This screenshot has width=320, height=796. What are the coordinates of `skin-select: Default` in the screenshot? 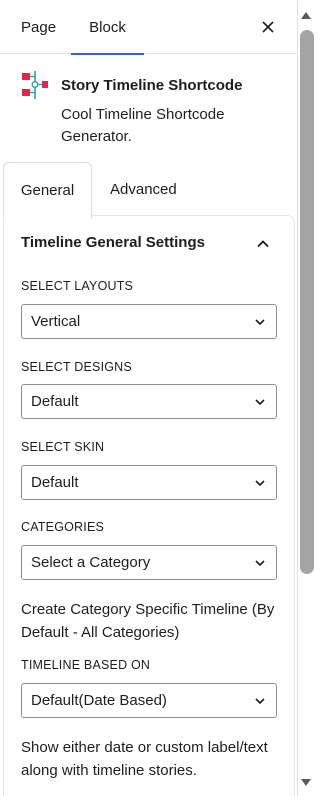 It's located at (149, 482).